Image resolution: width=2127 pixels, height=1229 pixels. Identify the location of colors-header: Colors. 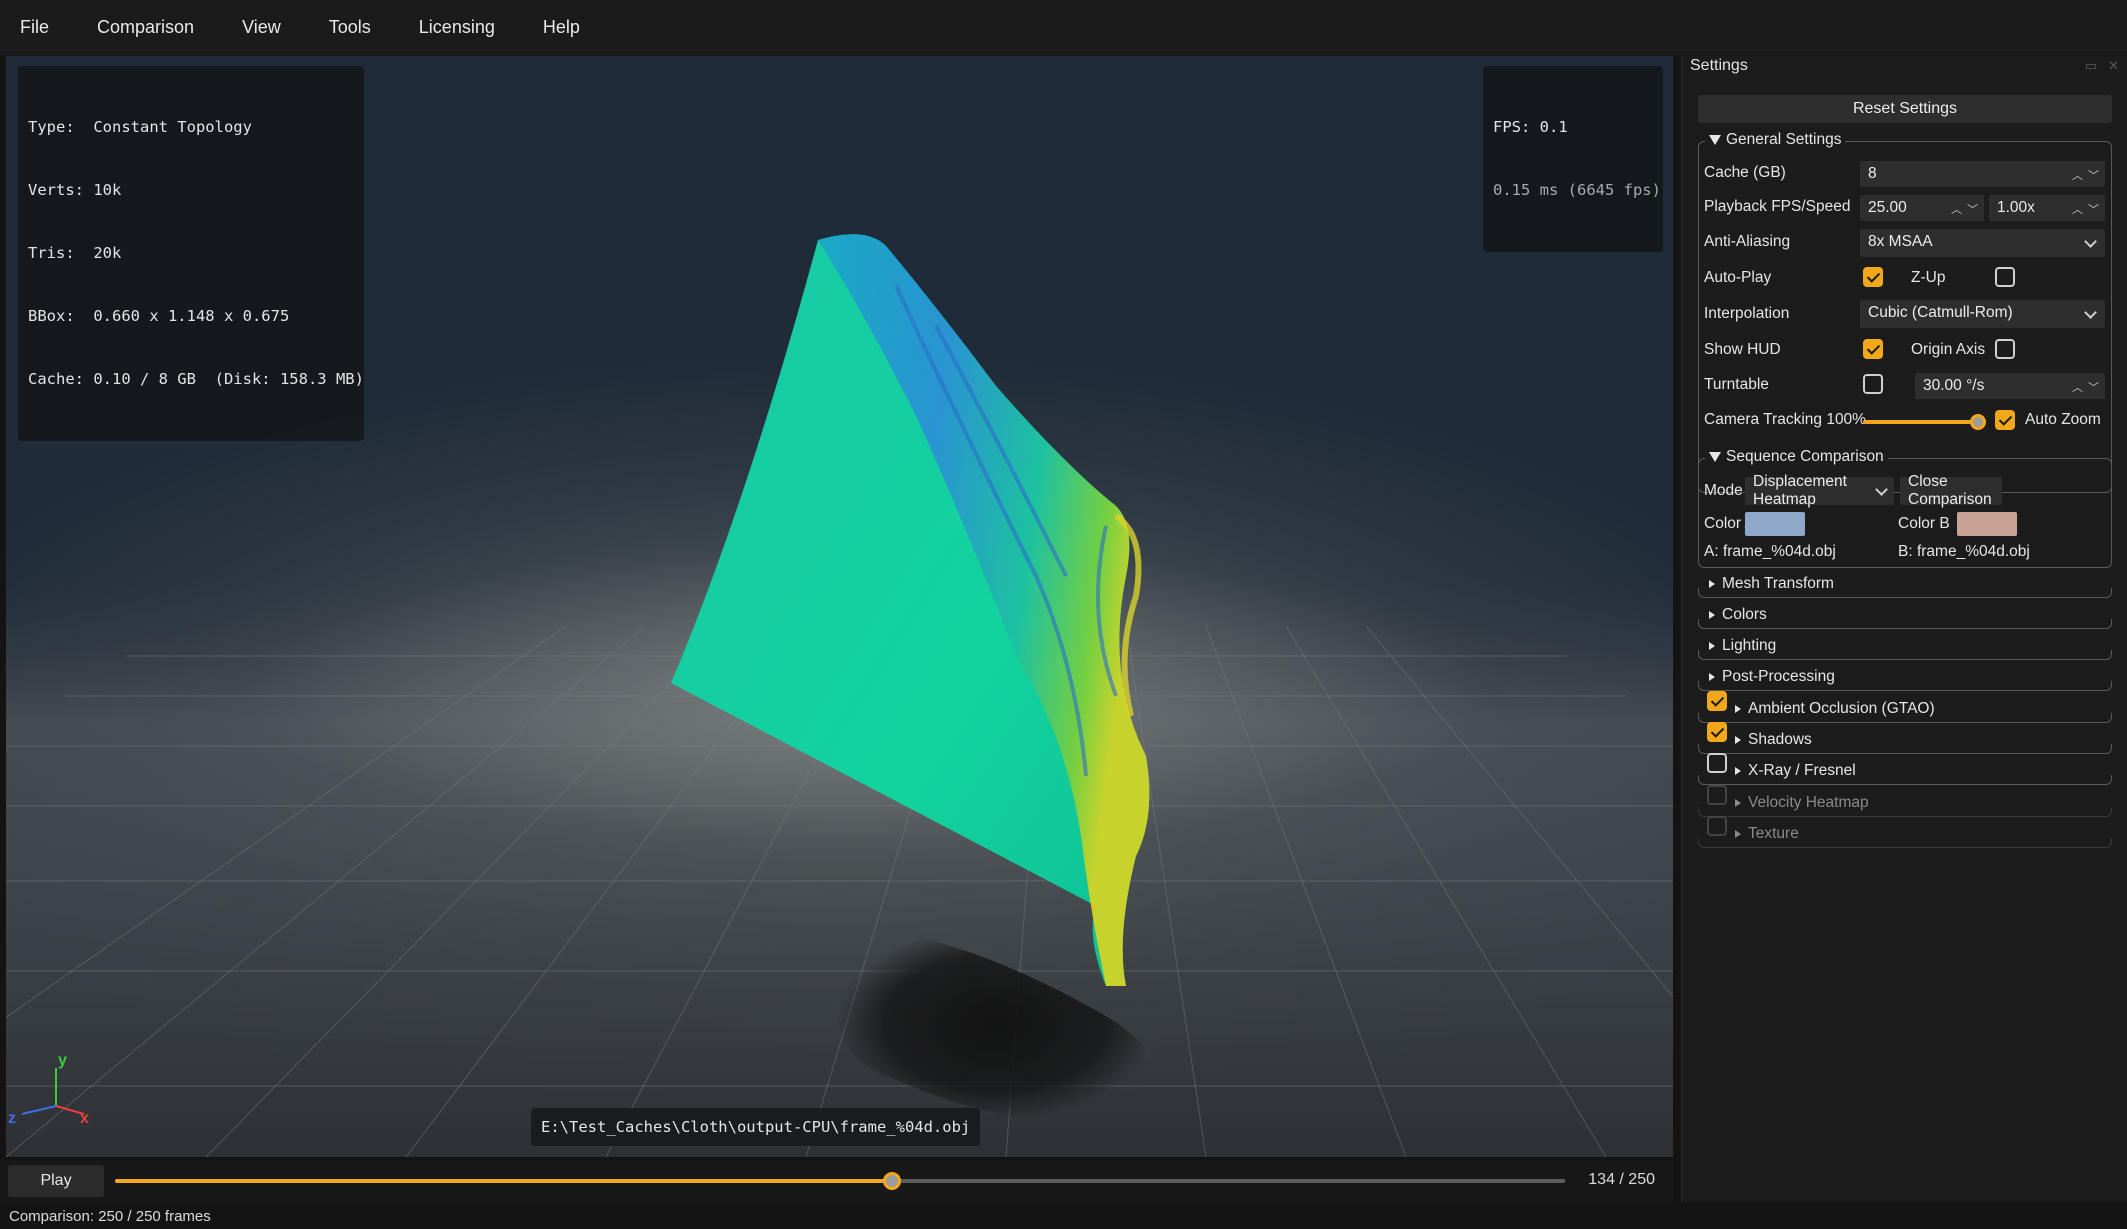
(1738, 615).